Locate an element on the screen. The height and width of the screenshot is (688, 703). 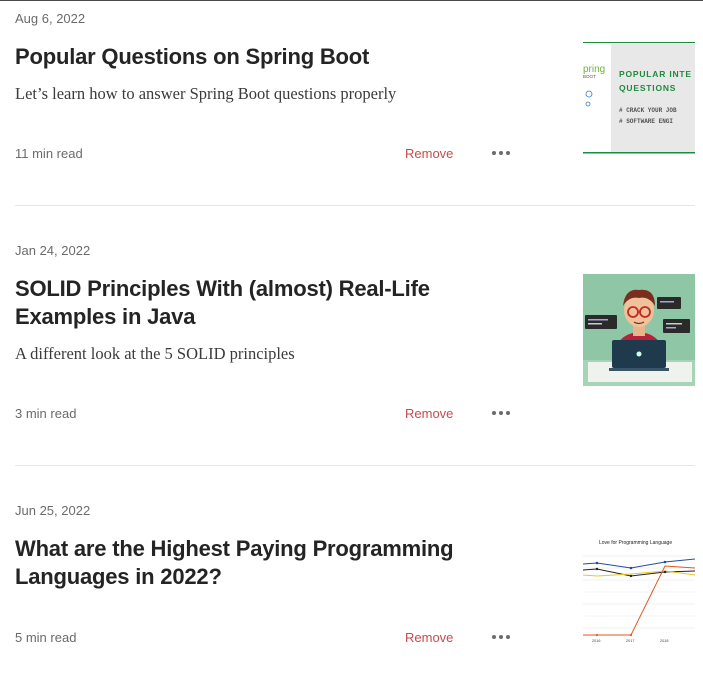
thumb-line-1: # CRACK YOUR JOB is located at coordinates (648, 110).